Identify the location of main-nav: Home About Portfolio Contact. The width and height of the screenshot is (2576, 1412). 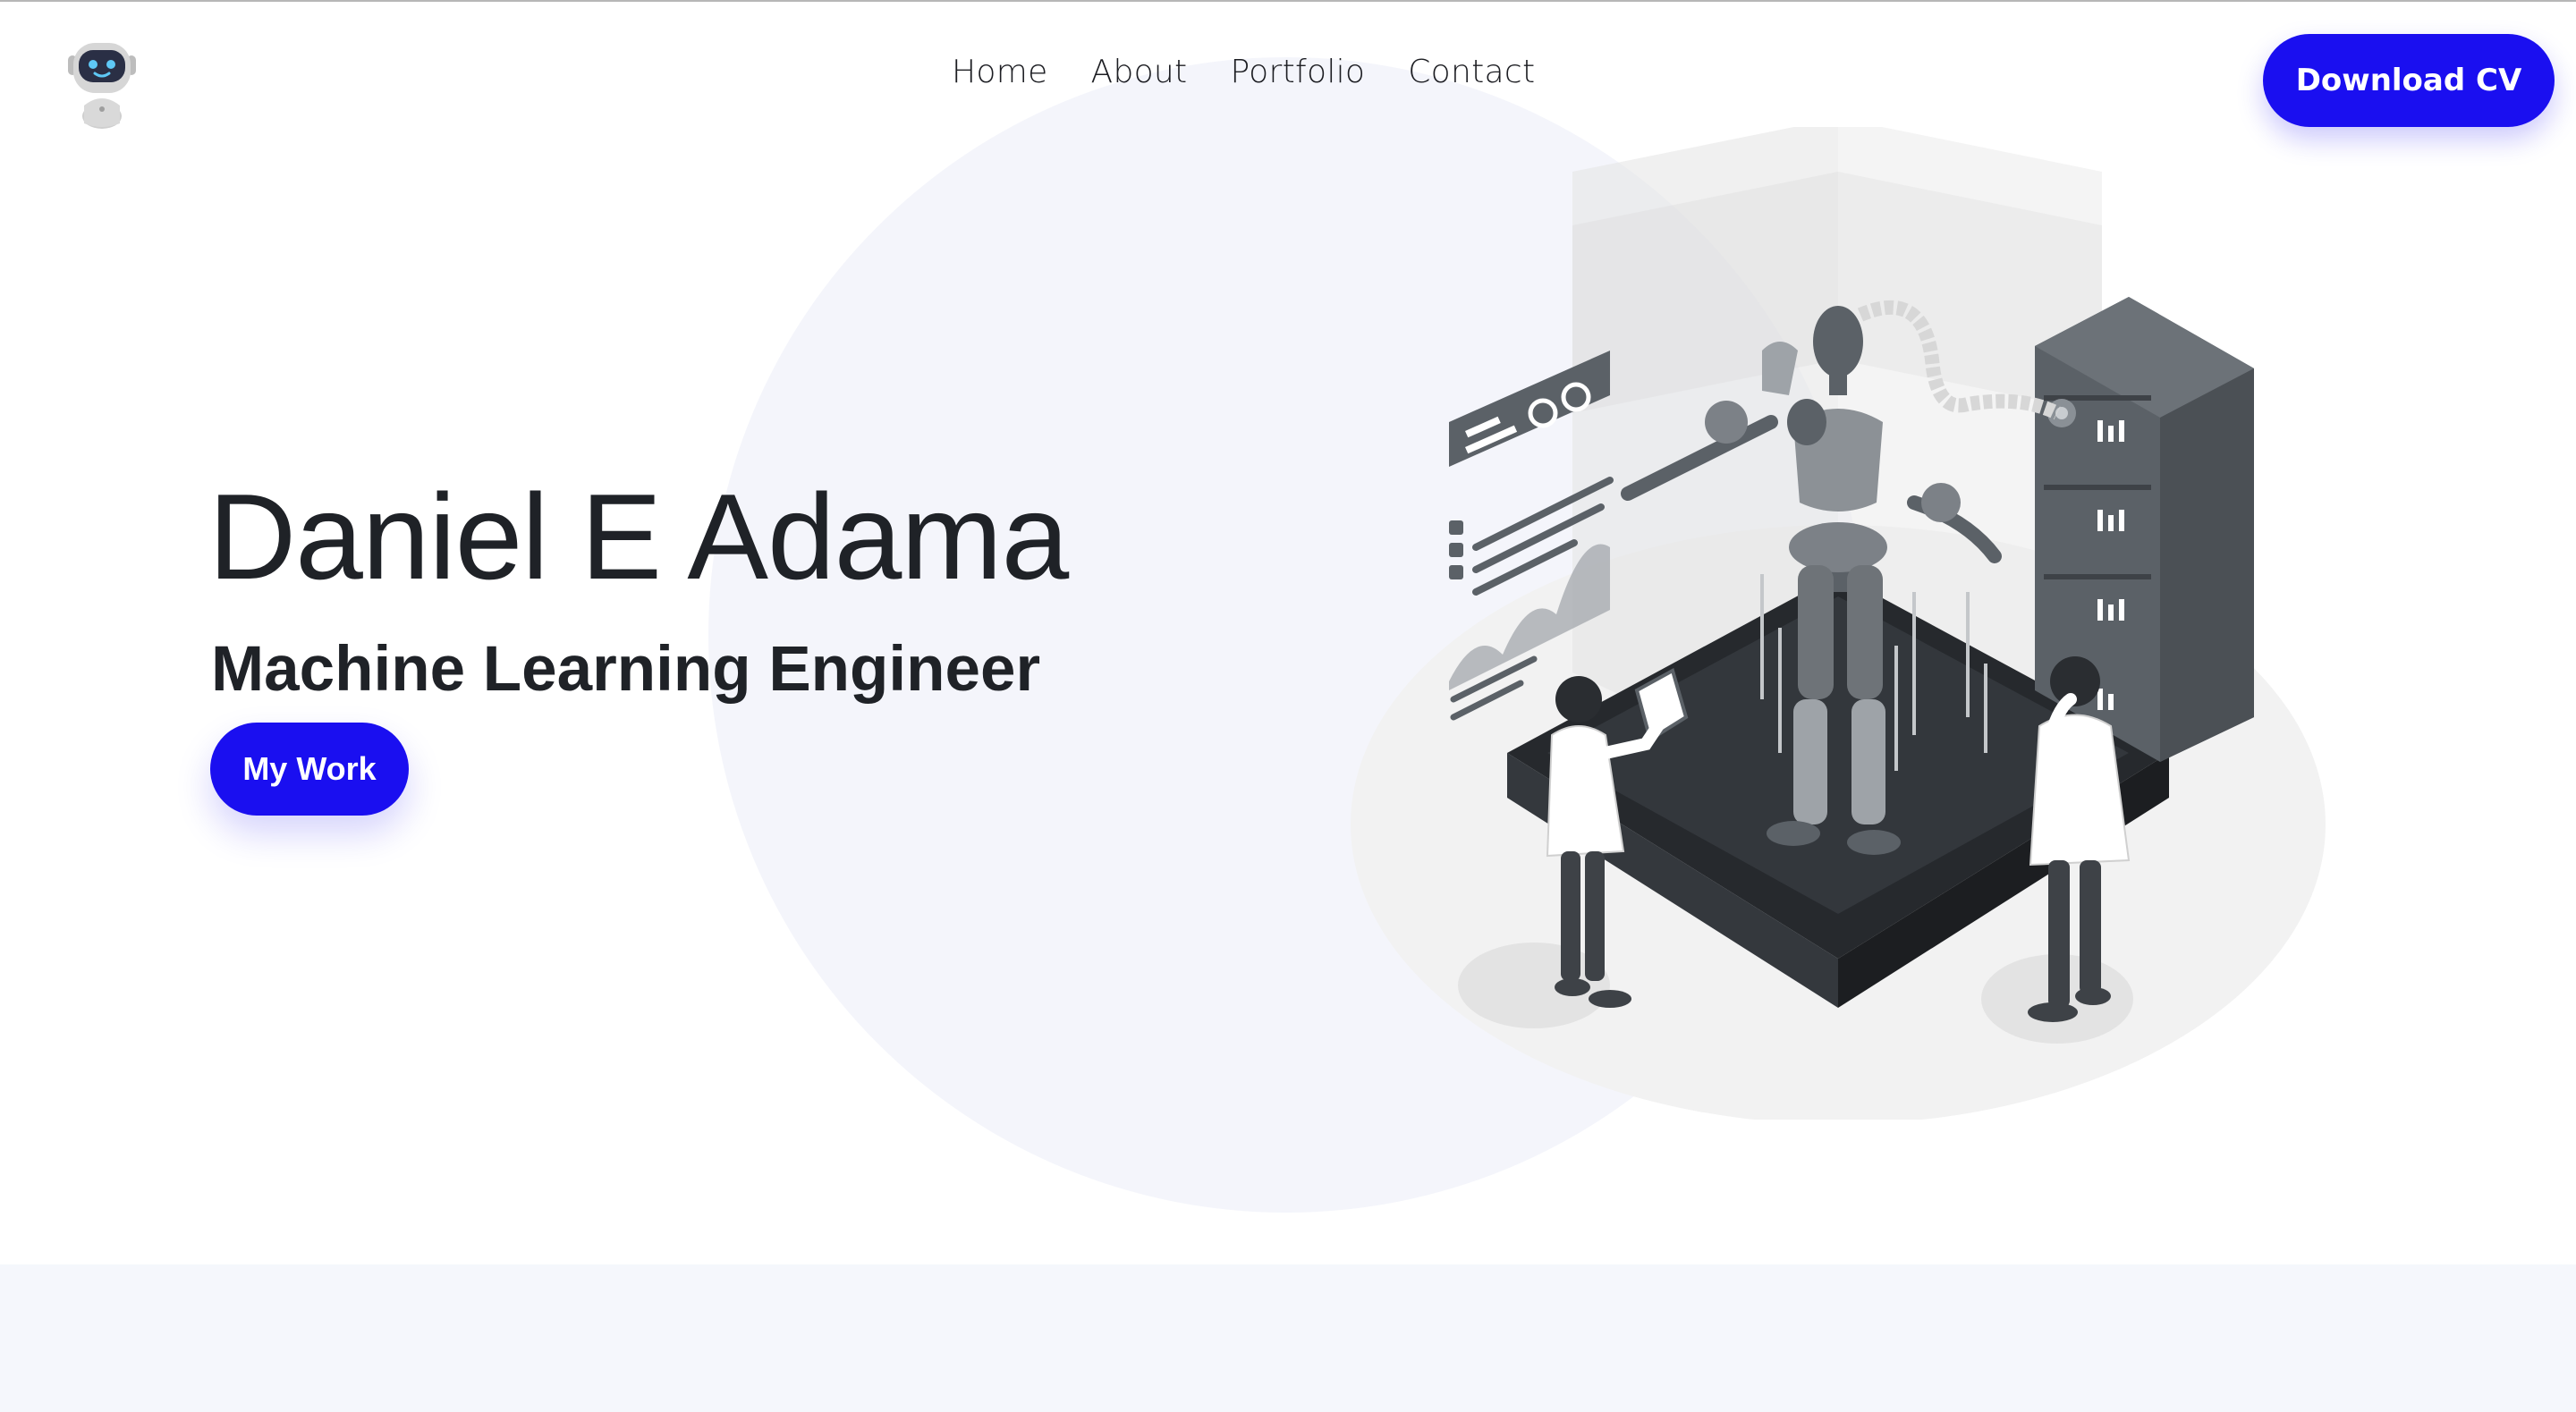
(1243, 72).